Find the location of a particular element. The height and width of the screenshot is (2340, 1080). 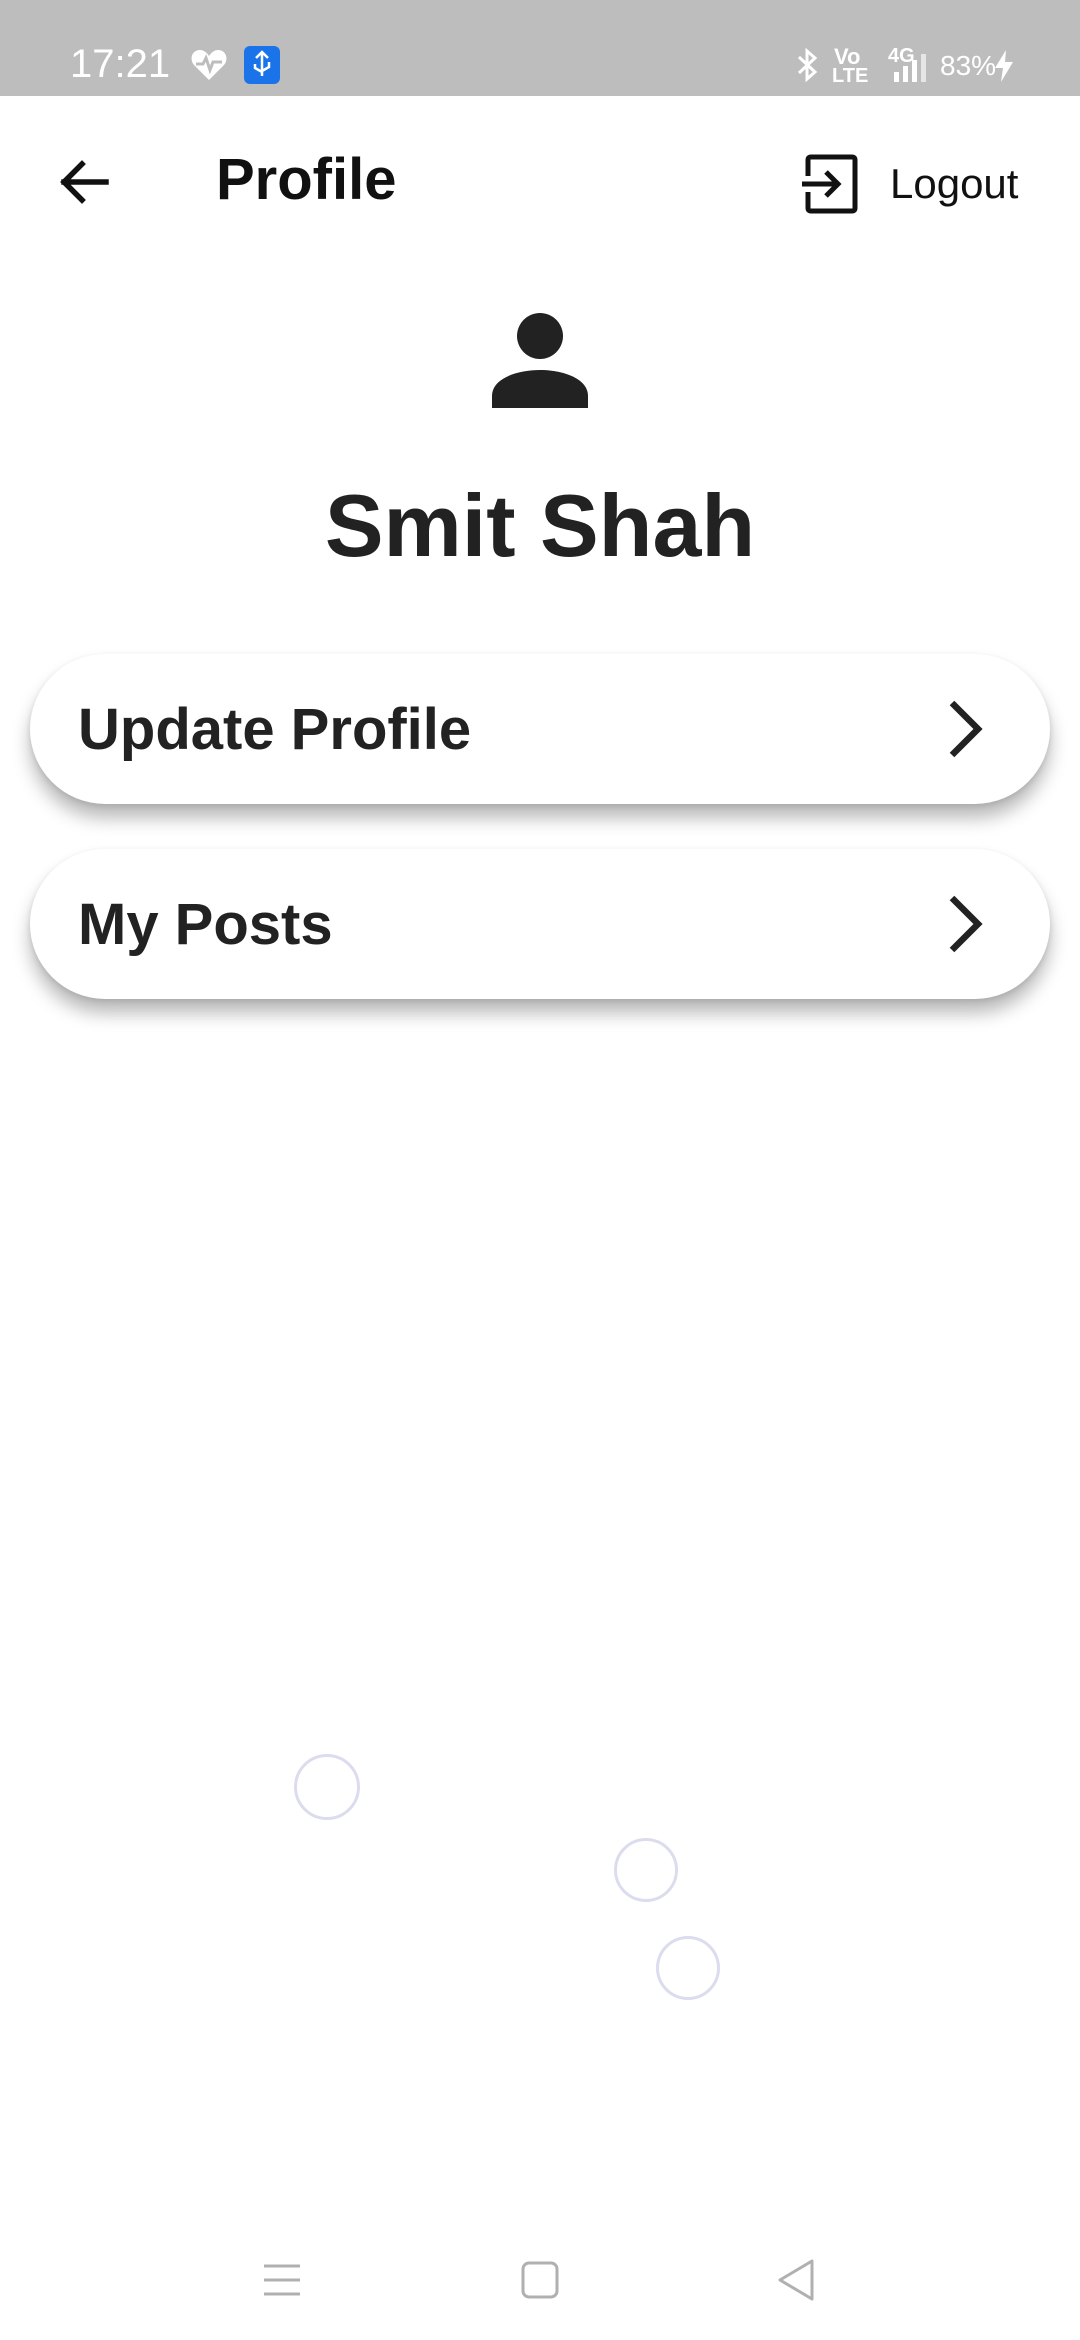

heart-rate-icon is located at coordinates (209, 65).